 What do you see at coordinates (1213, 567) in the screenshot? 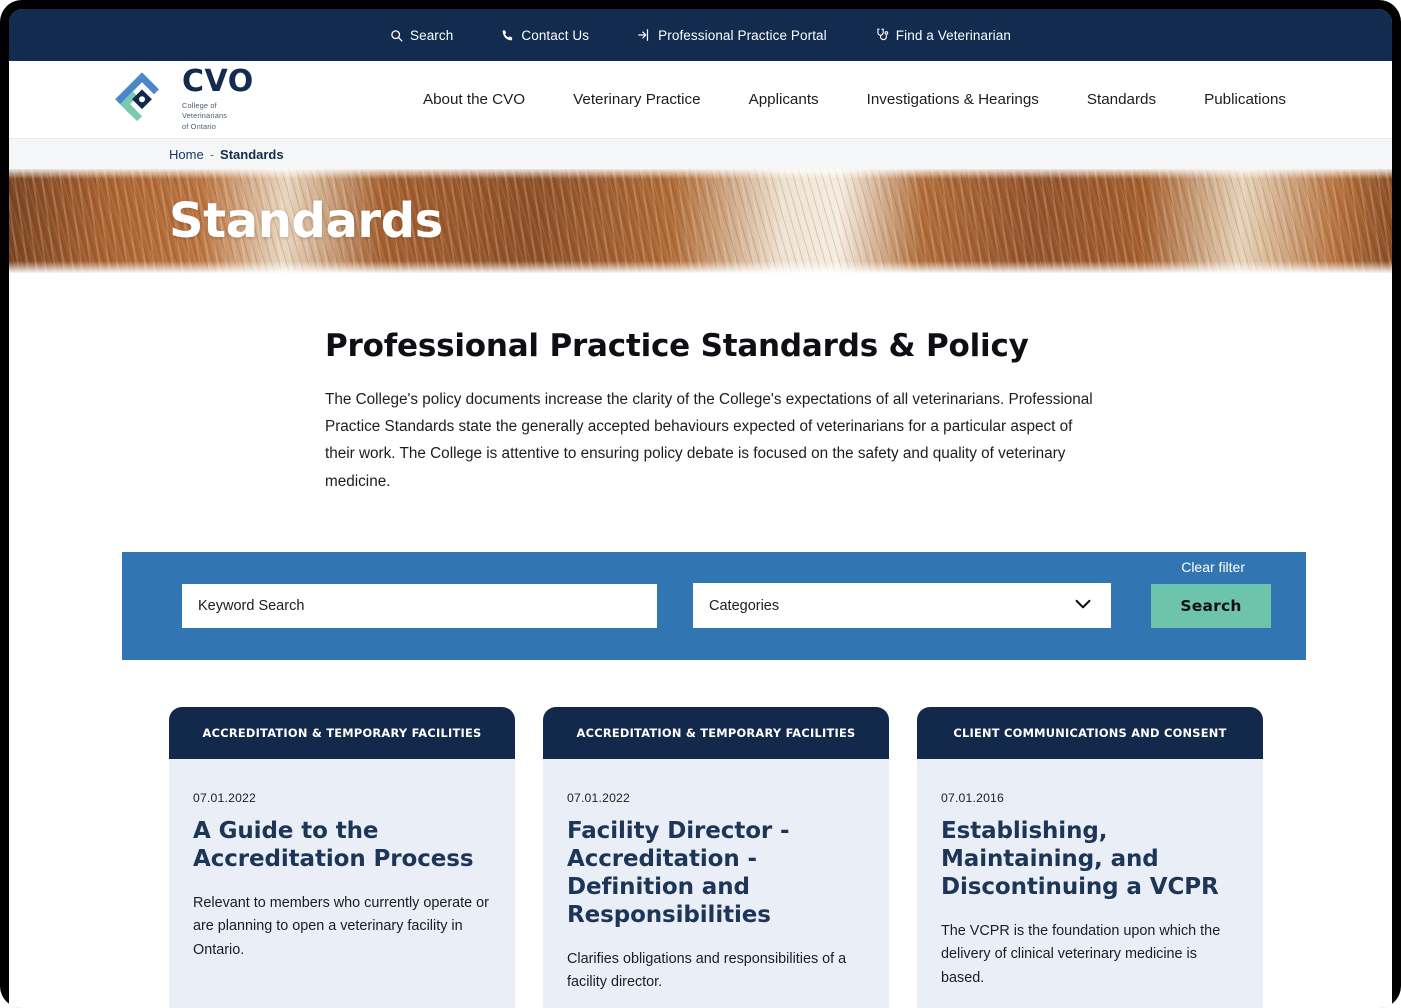
I see `clear-filter-link: Clear filter` at bounding box center [1213, 567].